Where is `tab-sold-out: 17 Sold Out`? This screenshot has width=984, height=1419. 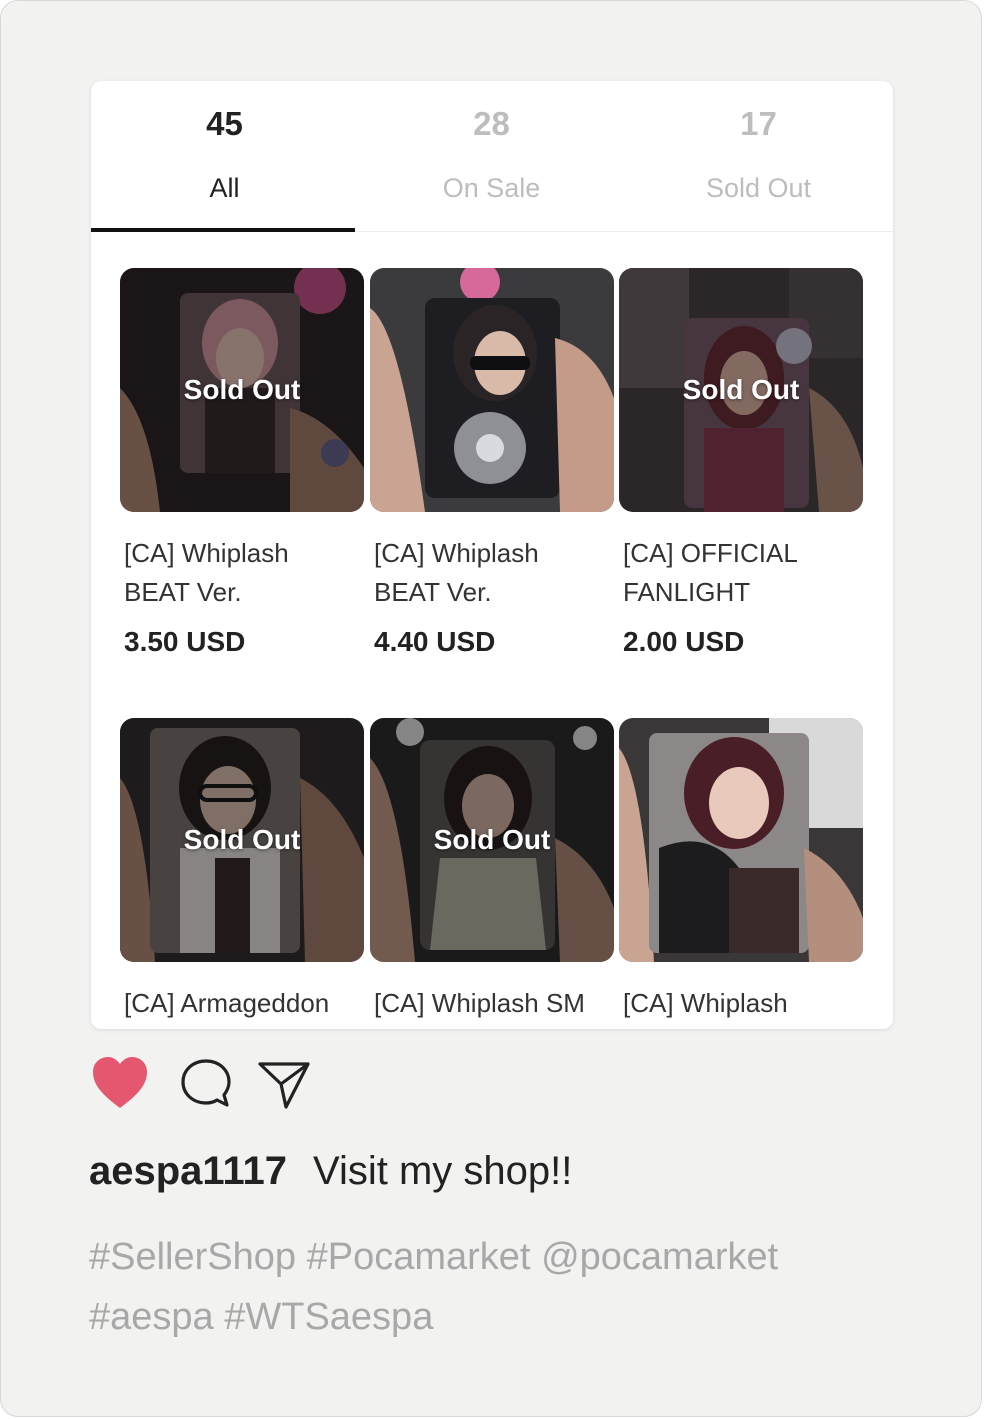
tab-sold-out: 17 Sold Out is located at coordinates (758, 156).